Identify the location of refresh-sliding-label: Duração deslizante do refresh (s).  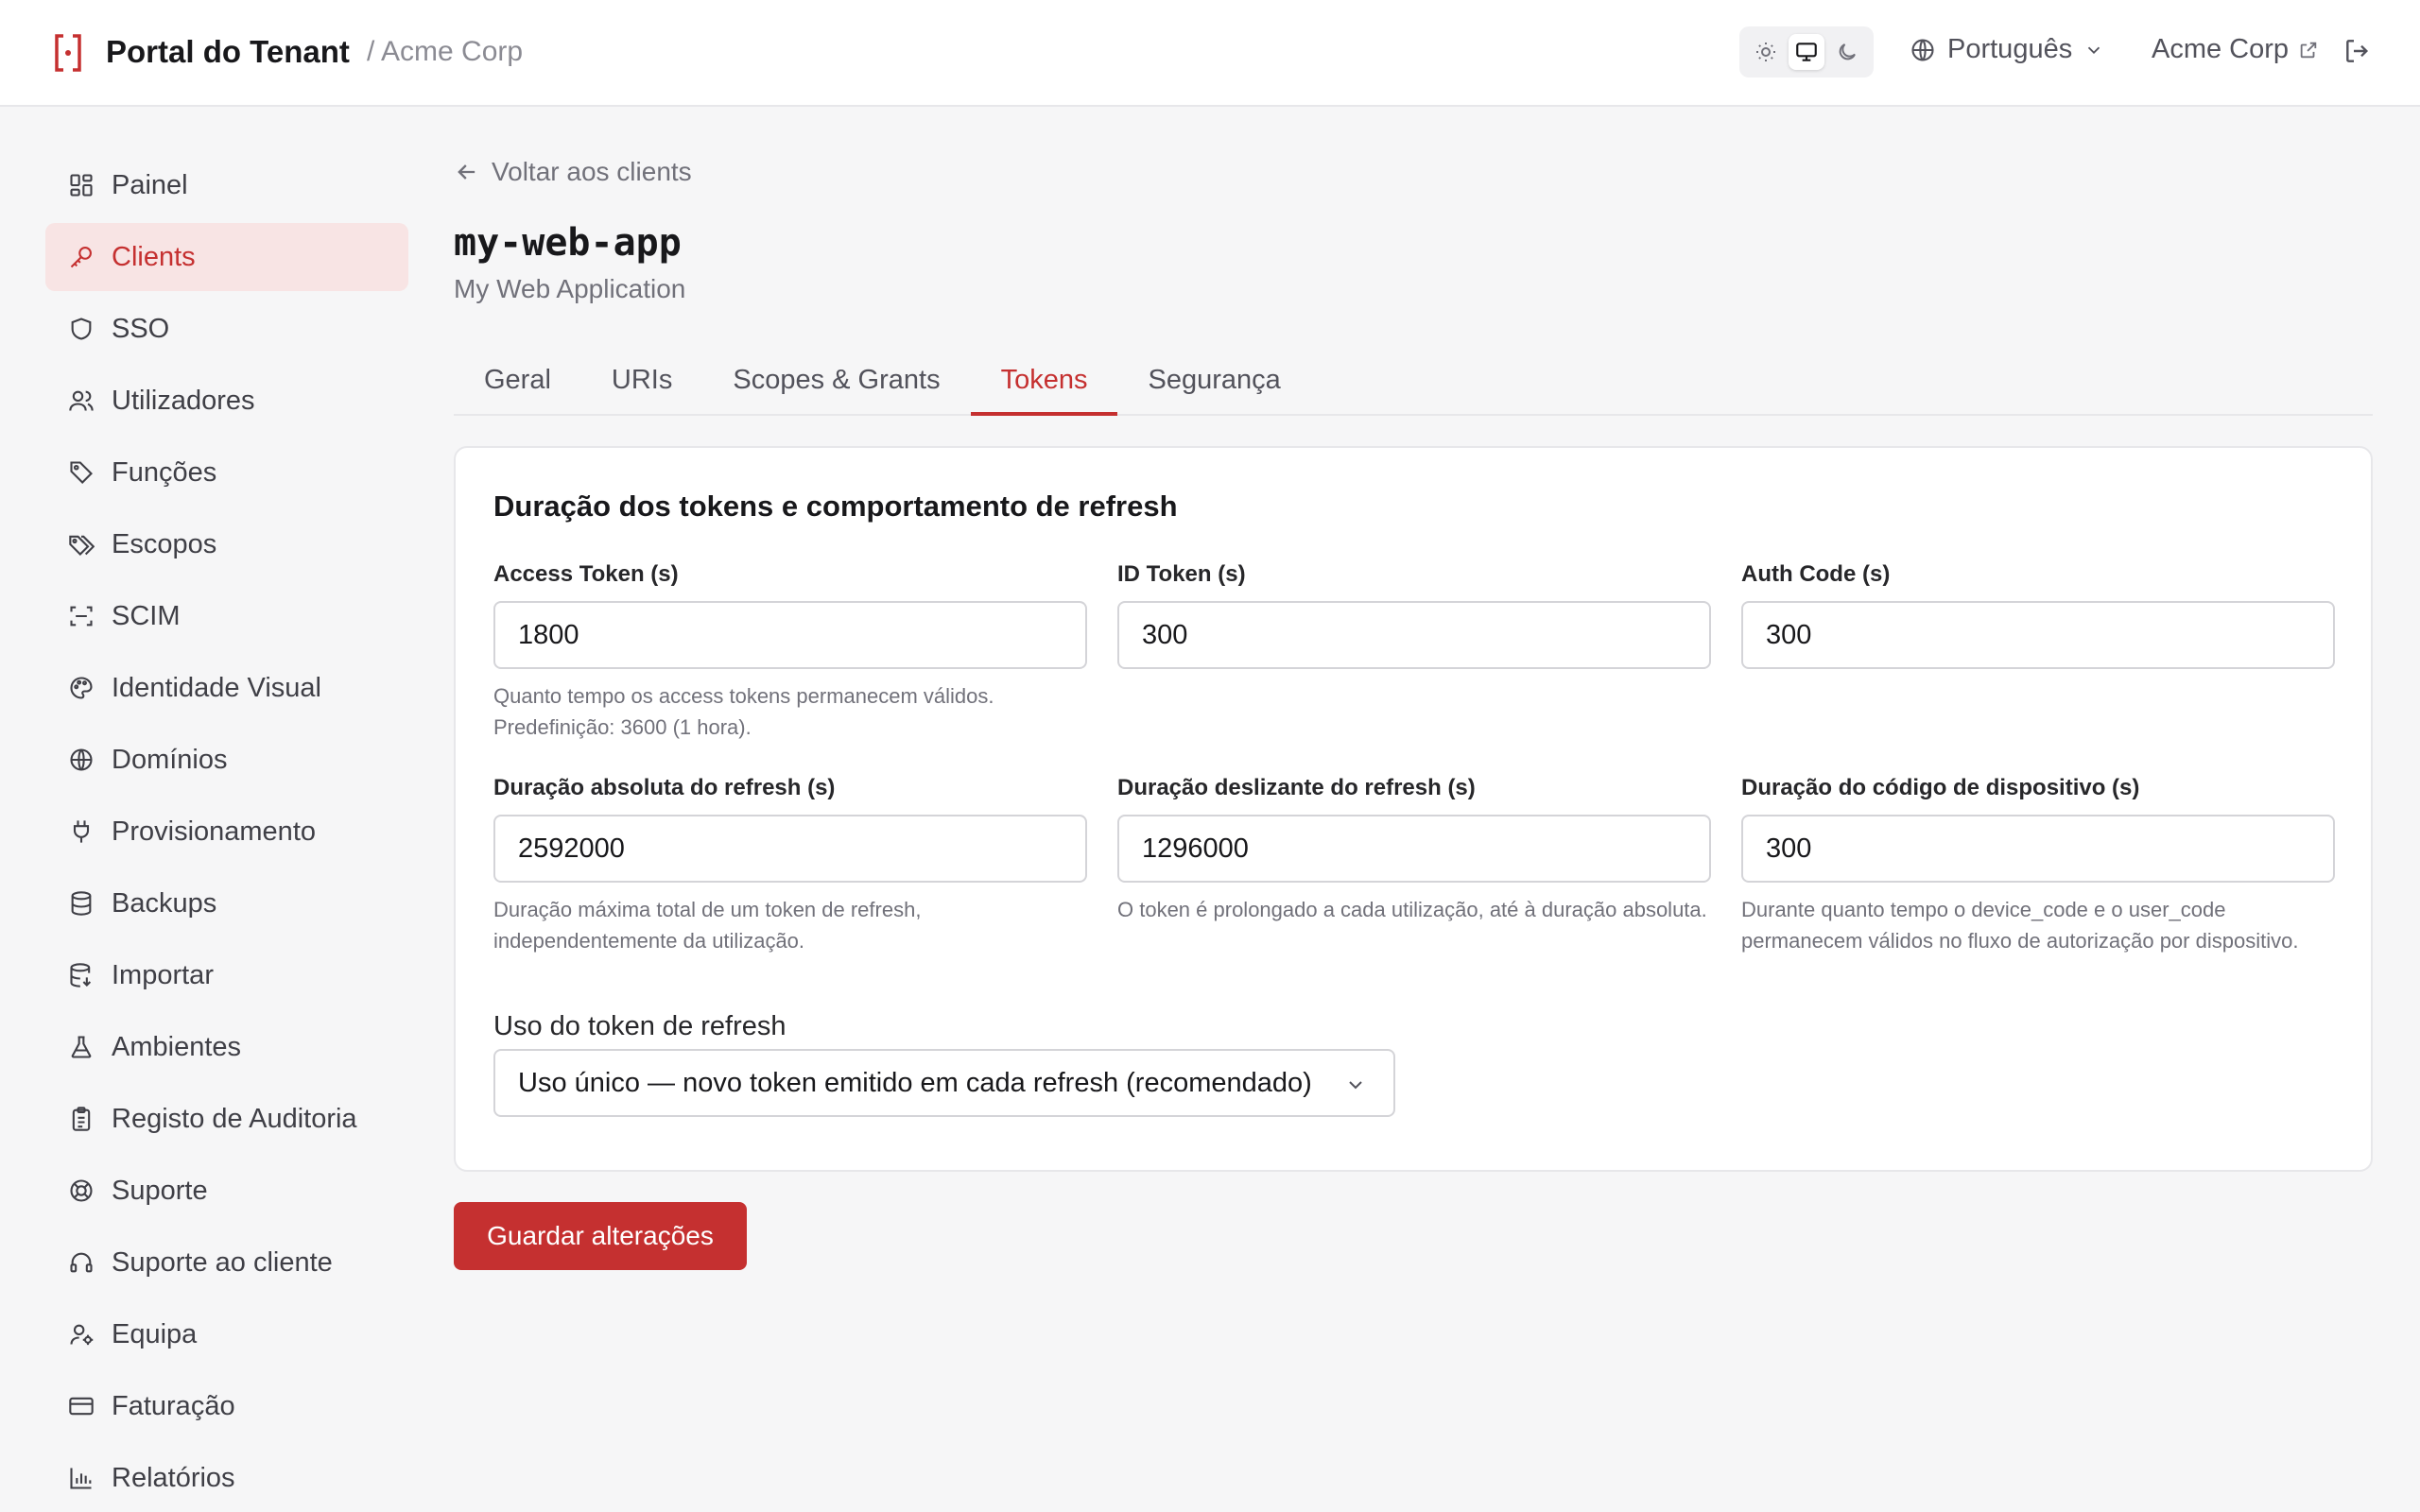
(1296, 787).